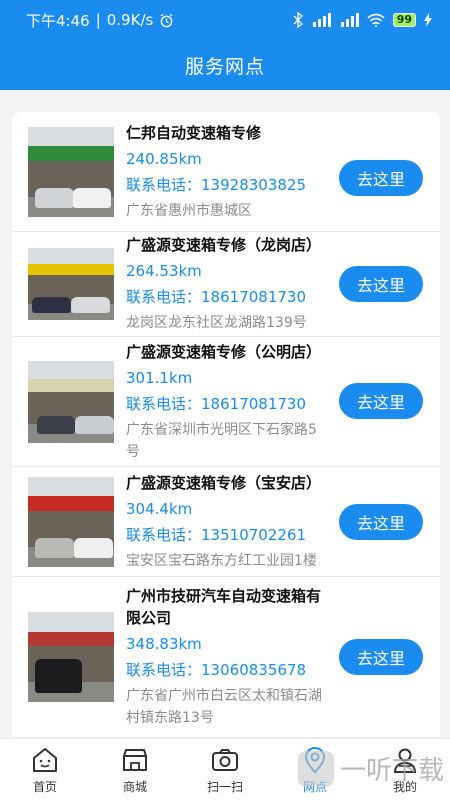  Describe the element at coordinates (159, 508) in the screenshot. I see `store-distance: 304.4km` at that location.